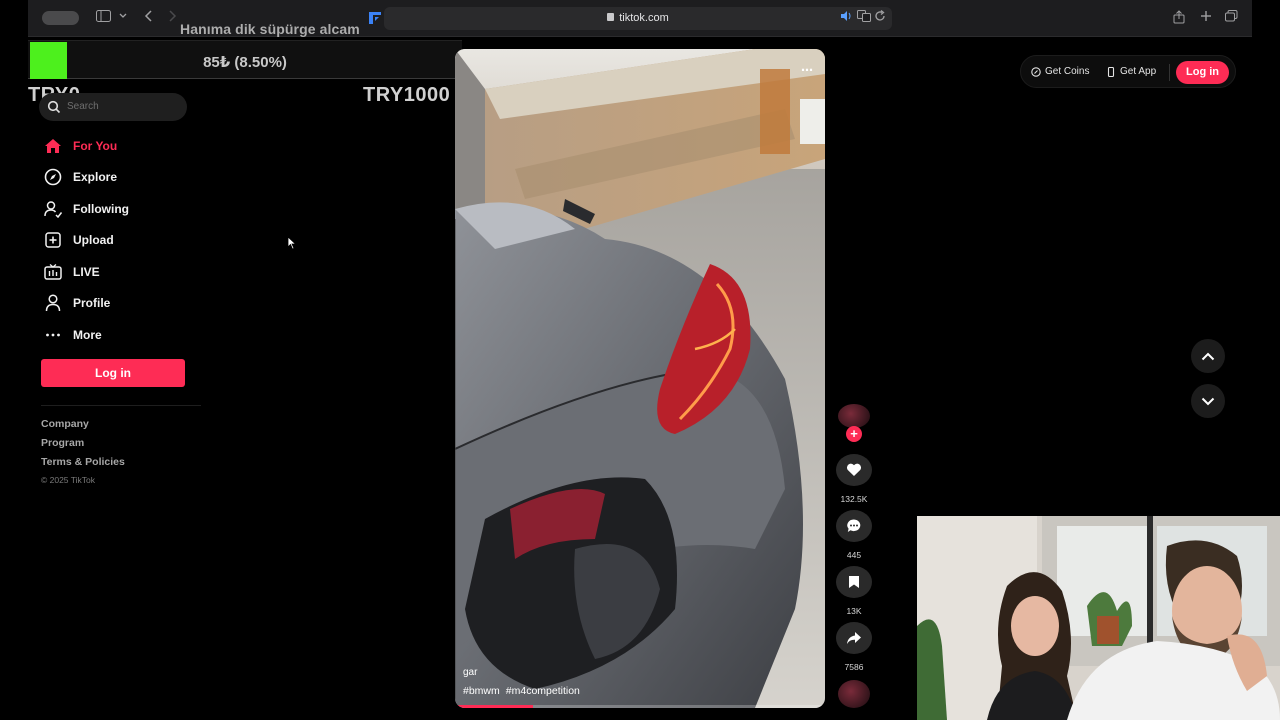 The height and width of the screenshot is (720, 1280). I want to click on sidebar-item-label: Upload, so click(93, 240).